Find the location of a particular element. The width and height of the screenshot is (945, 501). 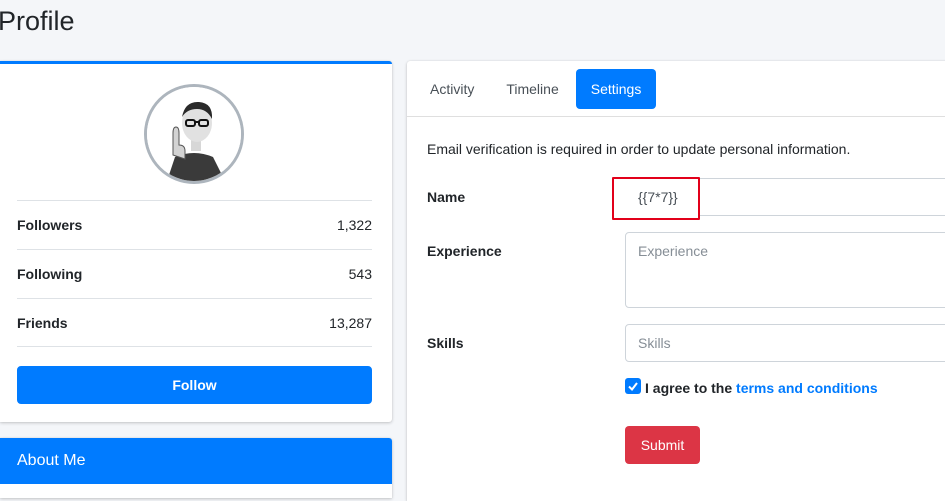

agree-checkbox is located at coordinates (633, 386).